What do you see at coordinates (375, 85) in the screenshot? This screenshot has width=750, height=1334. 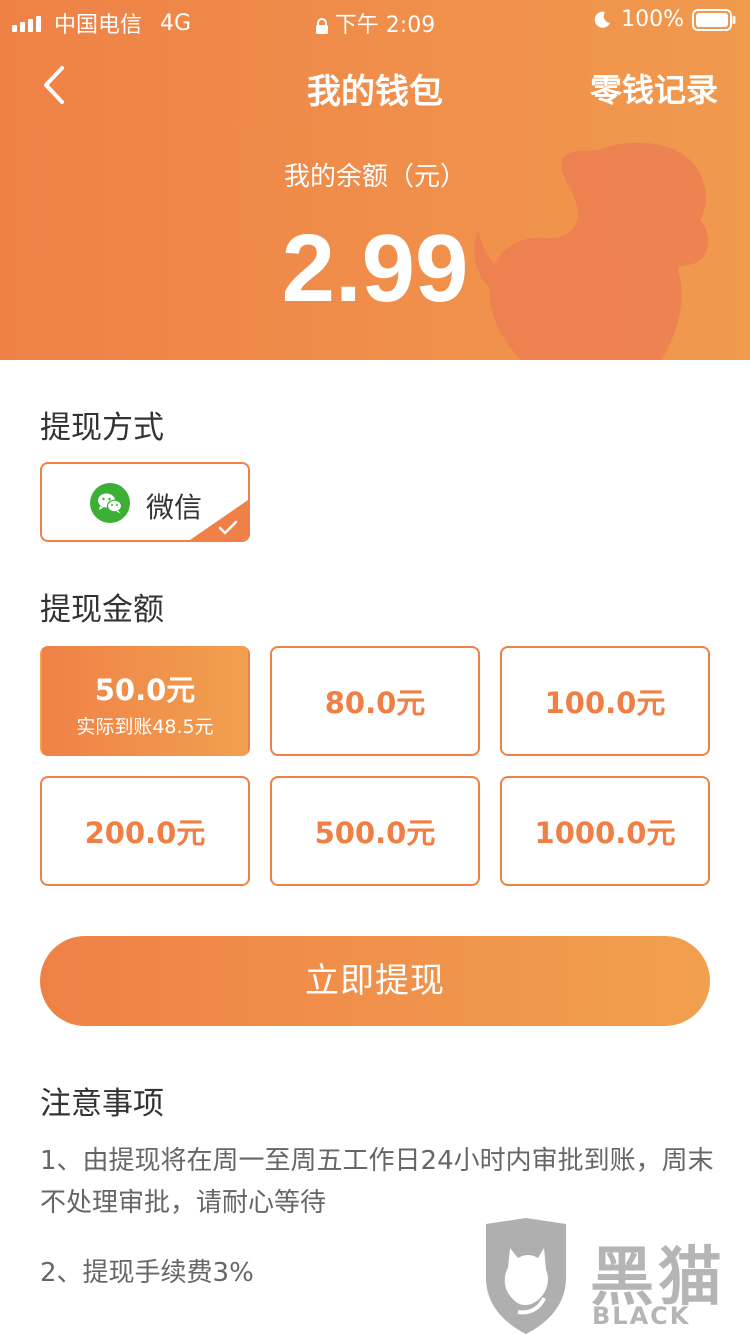 I see `navigation-bar: 我的钱包 零钱记录` at bounding box center [375, 85].